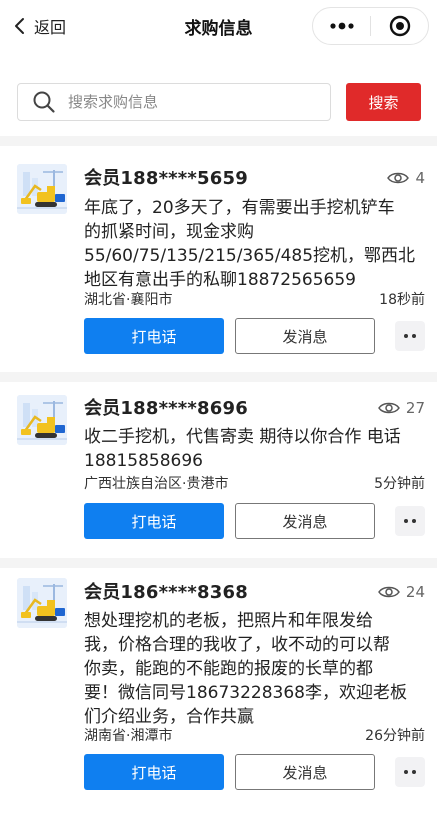 Image resolution: width=437 pixels, height=813 pixels. Describe the element at coordinates (128, 736) in the screenshot. I see `region-label: 湖南省·湘潭市` at that location.